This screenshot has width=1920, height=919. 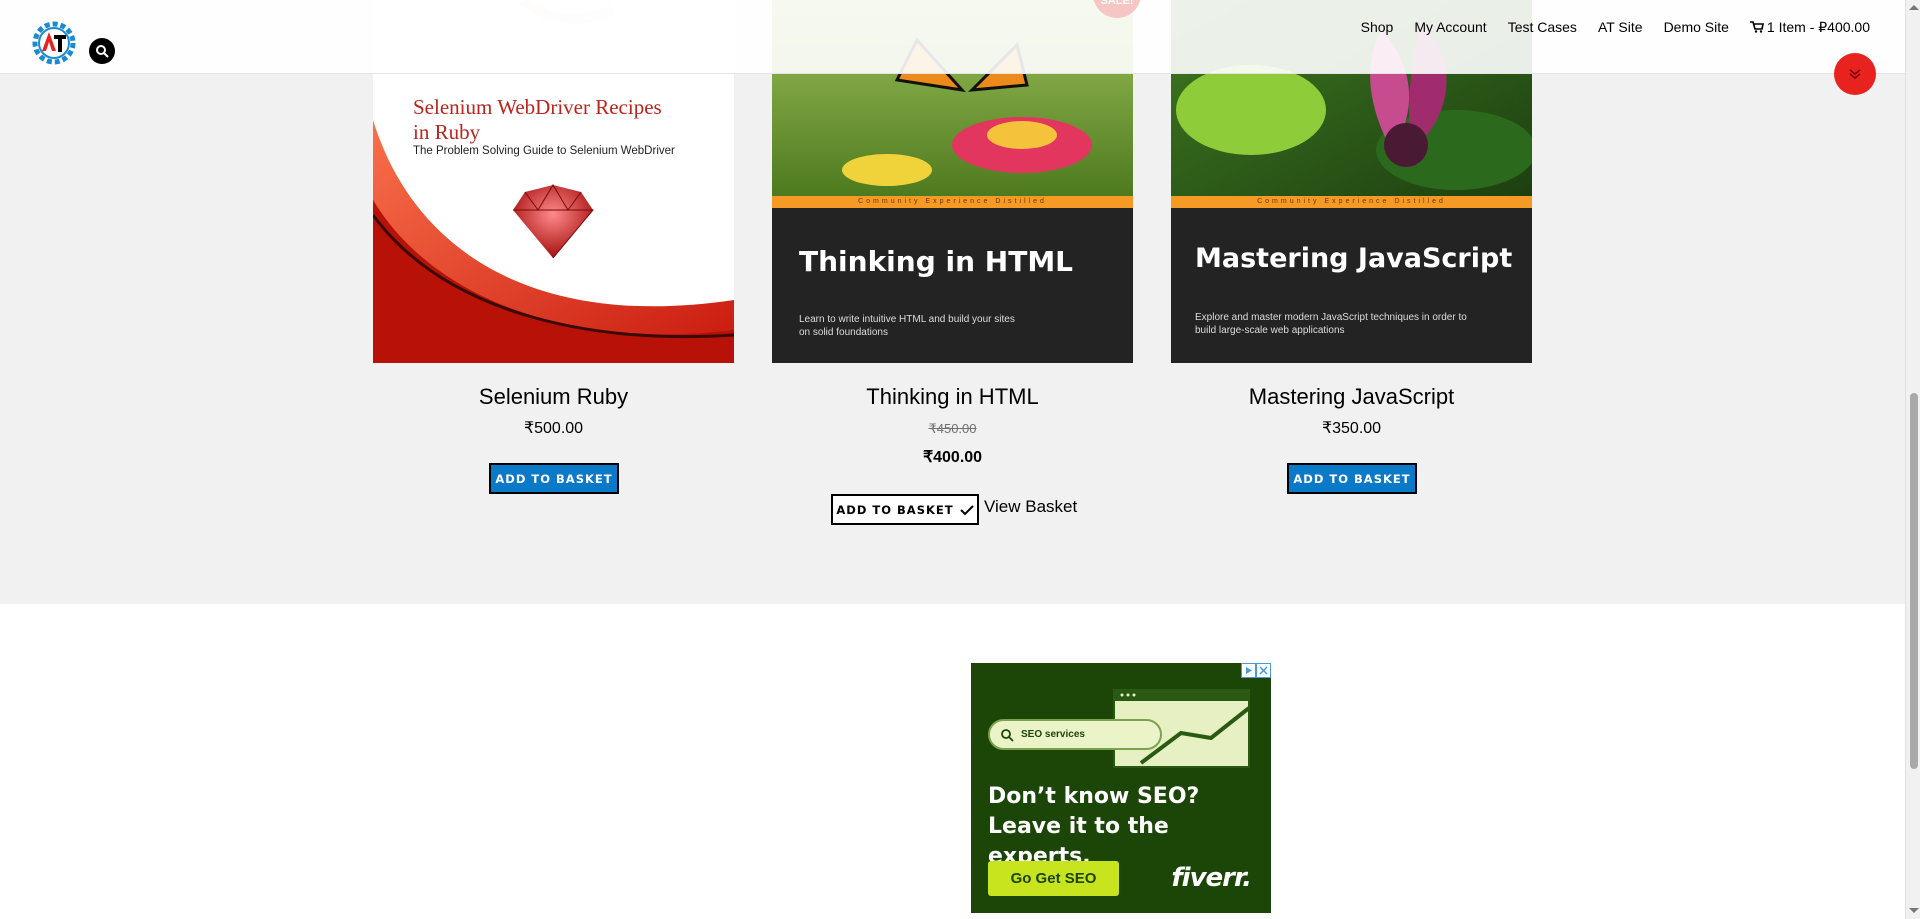 I want to click on scroll-thumb, so click(x=1914, y=581).